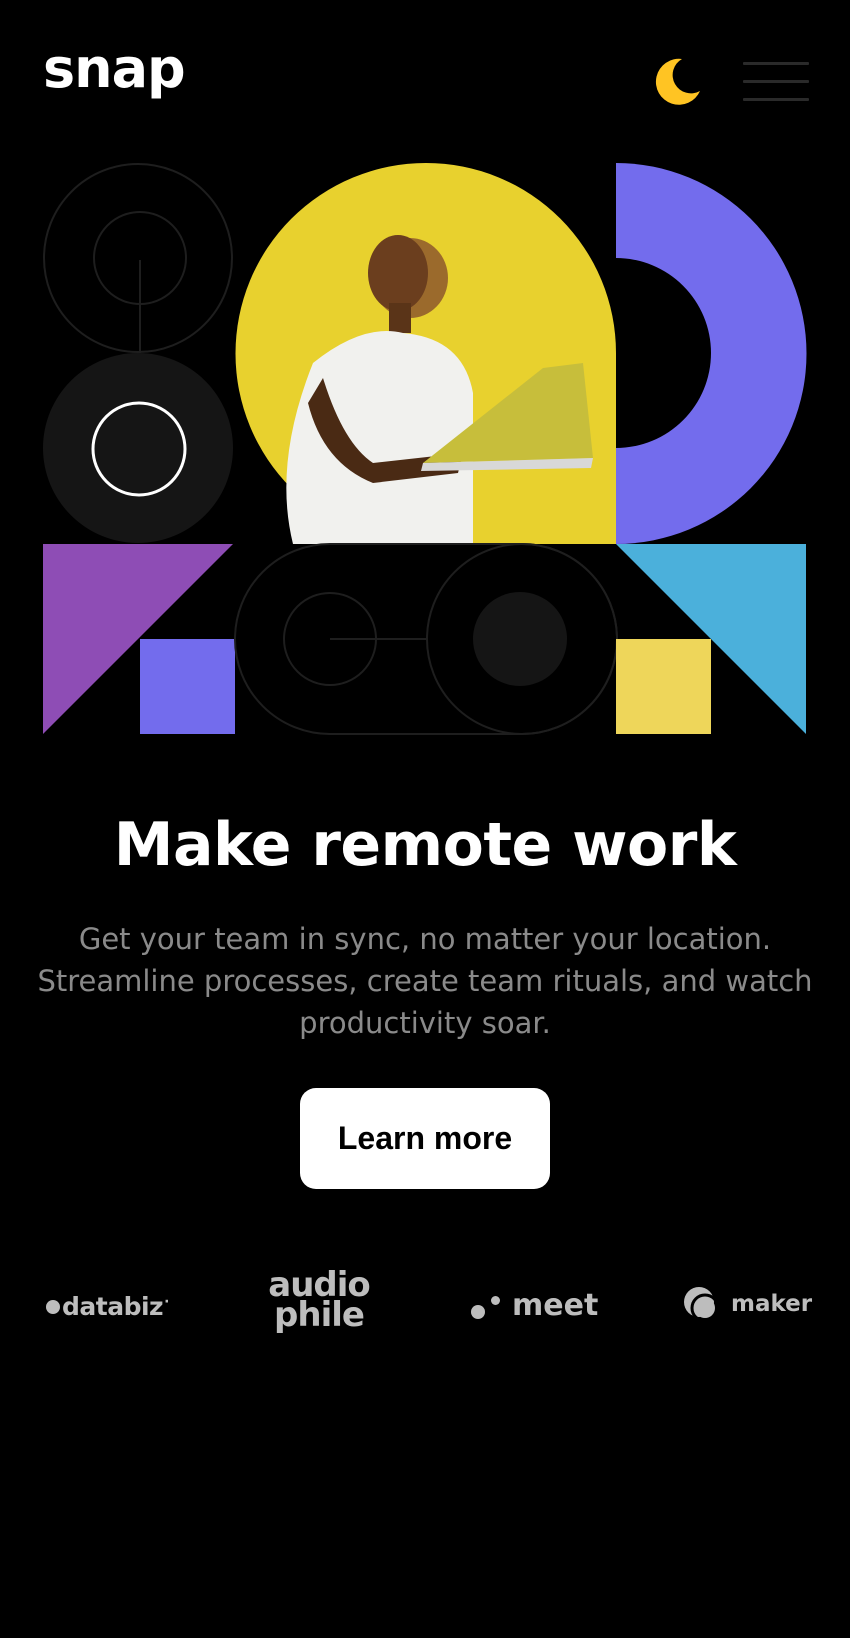  What do you see at coordinates (534, 1305) in the screenshot?
I see `meet-logo: meet` at bounding box center [534, 1305].